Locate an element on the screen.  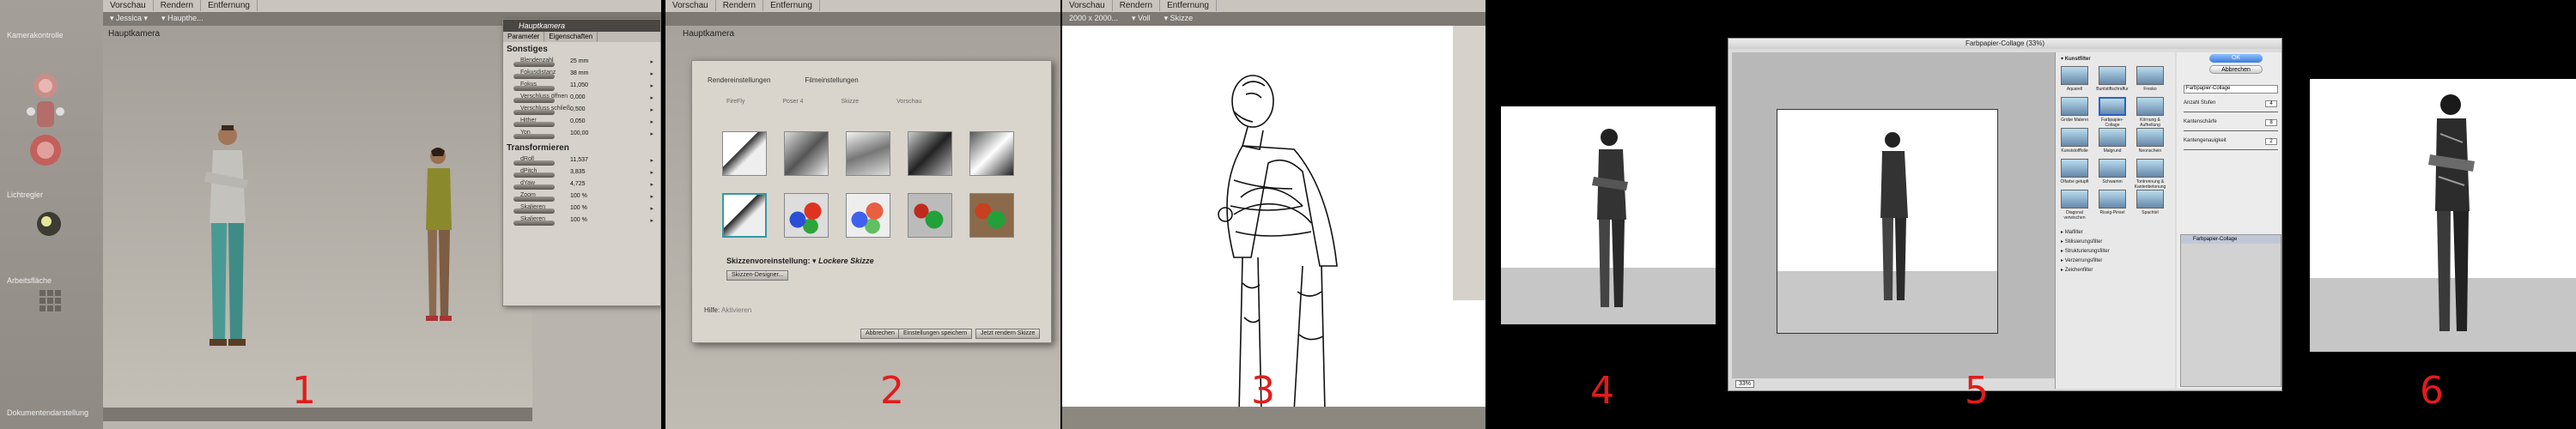
subtab-preview: Vorschau is located at coordinates (908, 102).